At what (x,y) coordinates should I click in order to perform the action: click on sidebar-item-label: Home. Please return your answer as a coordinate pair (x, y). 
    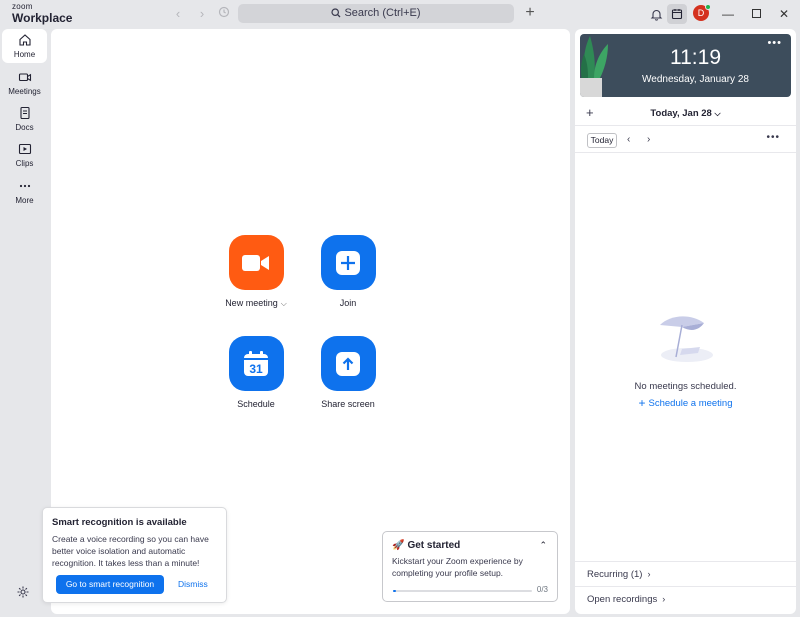
    Looking at the image, I should click on (24, 54).